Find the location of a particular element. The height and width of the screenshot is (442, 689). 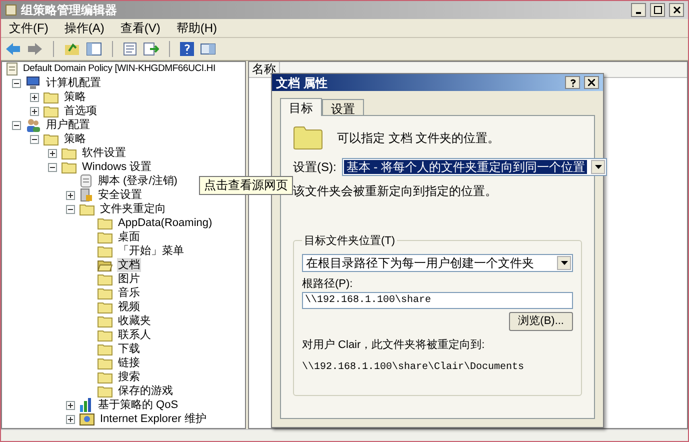

tooltip: 点击查看源网页 is located at coordinates (246, 185).